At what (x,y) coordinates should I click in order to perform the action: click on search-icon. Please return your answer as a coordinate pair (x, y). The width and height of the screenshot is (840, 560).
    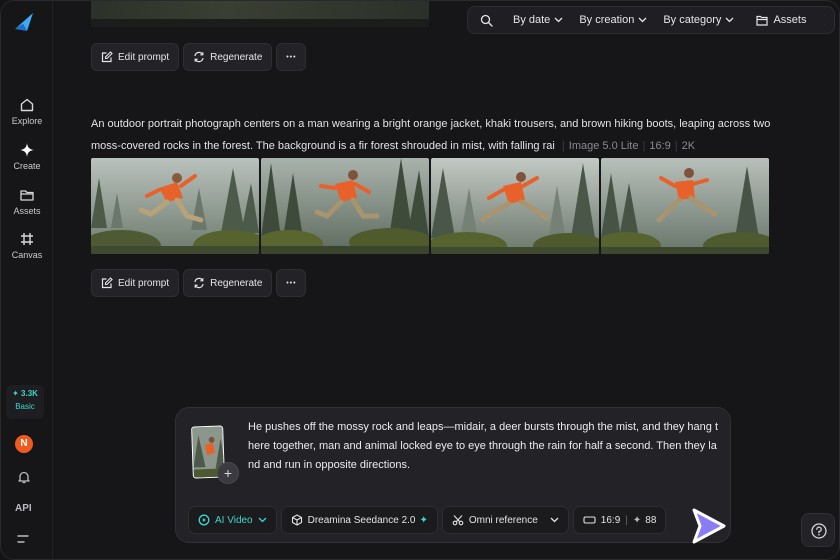
    Looking at the image, I should click on (486, 20).